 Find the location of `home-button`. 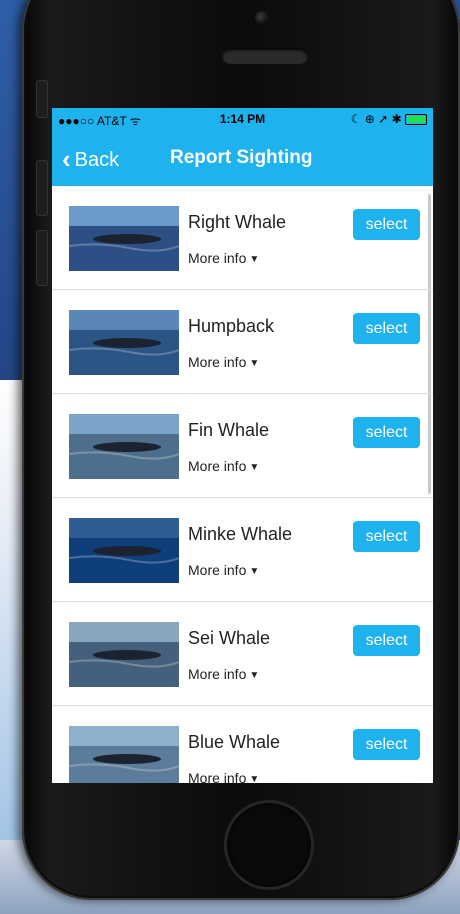

home-button is located at coordinates (269, 845).